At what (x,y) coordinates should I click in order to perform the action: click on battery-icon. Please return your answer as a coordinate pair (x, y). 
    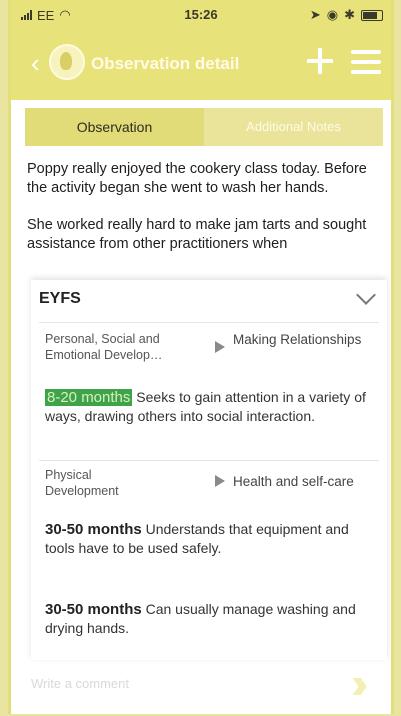
    Looking at the image, I should click on (372, 15).